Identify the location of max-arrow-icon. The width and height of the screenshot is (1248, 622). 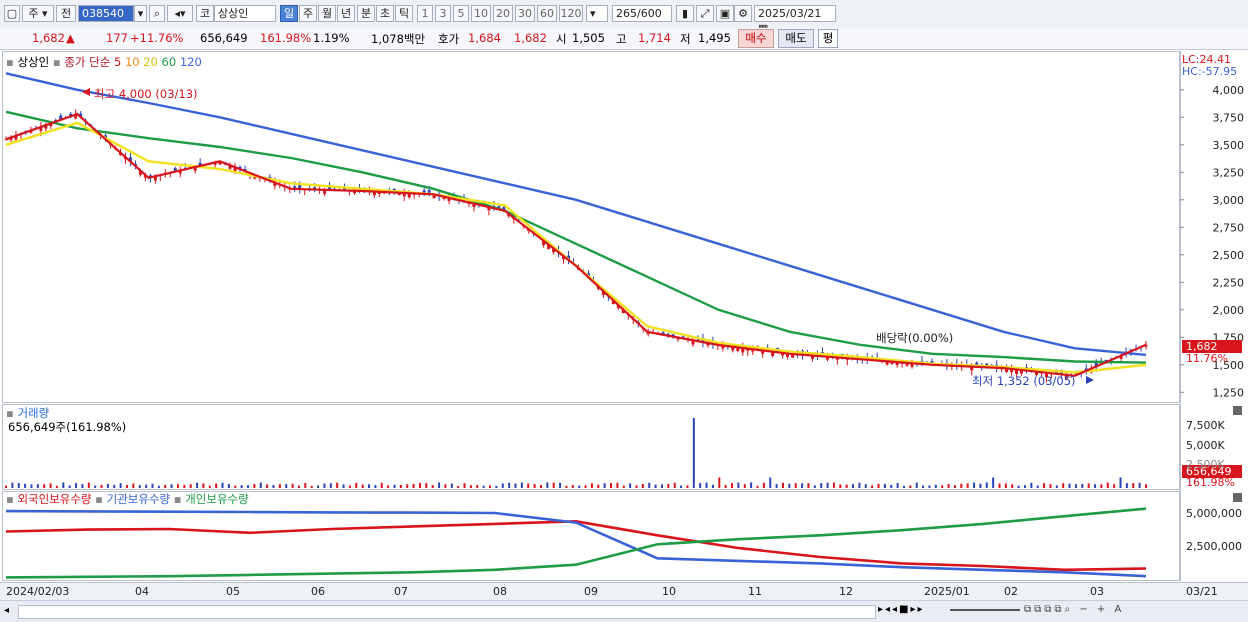
(86, 92).